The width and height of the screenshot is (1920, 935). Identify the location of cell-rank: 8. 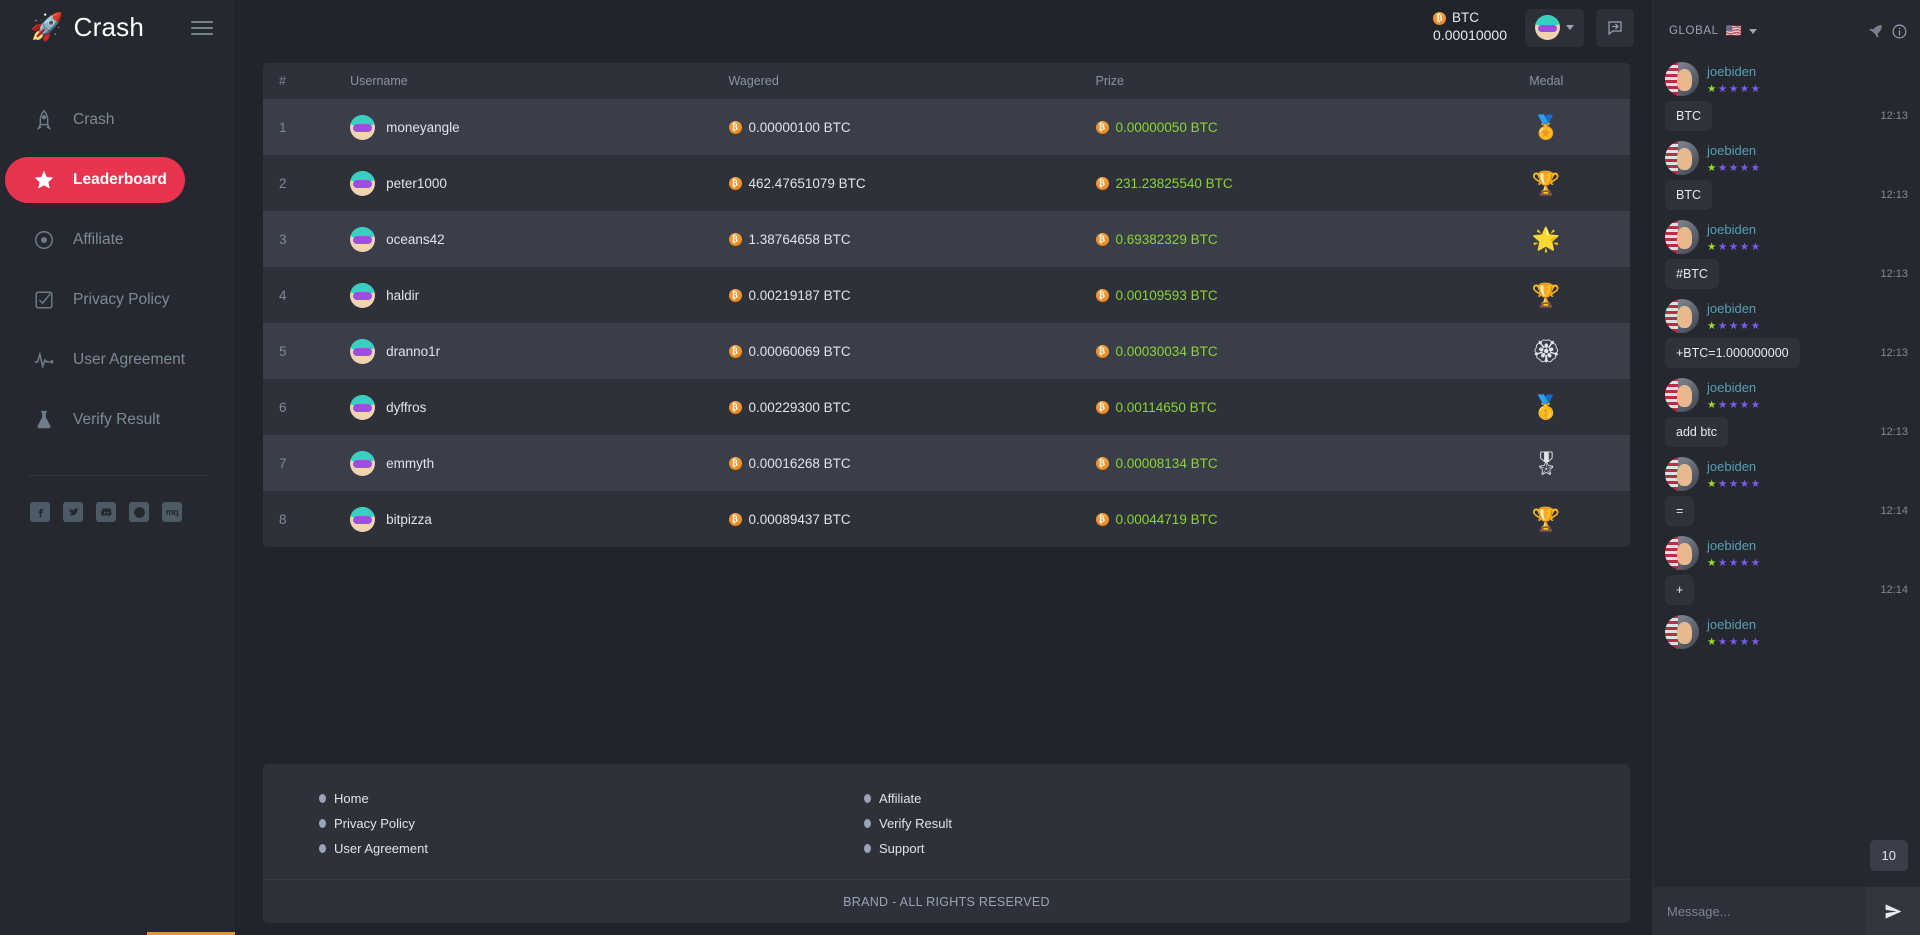
(283, 519).